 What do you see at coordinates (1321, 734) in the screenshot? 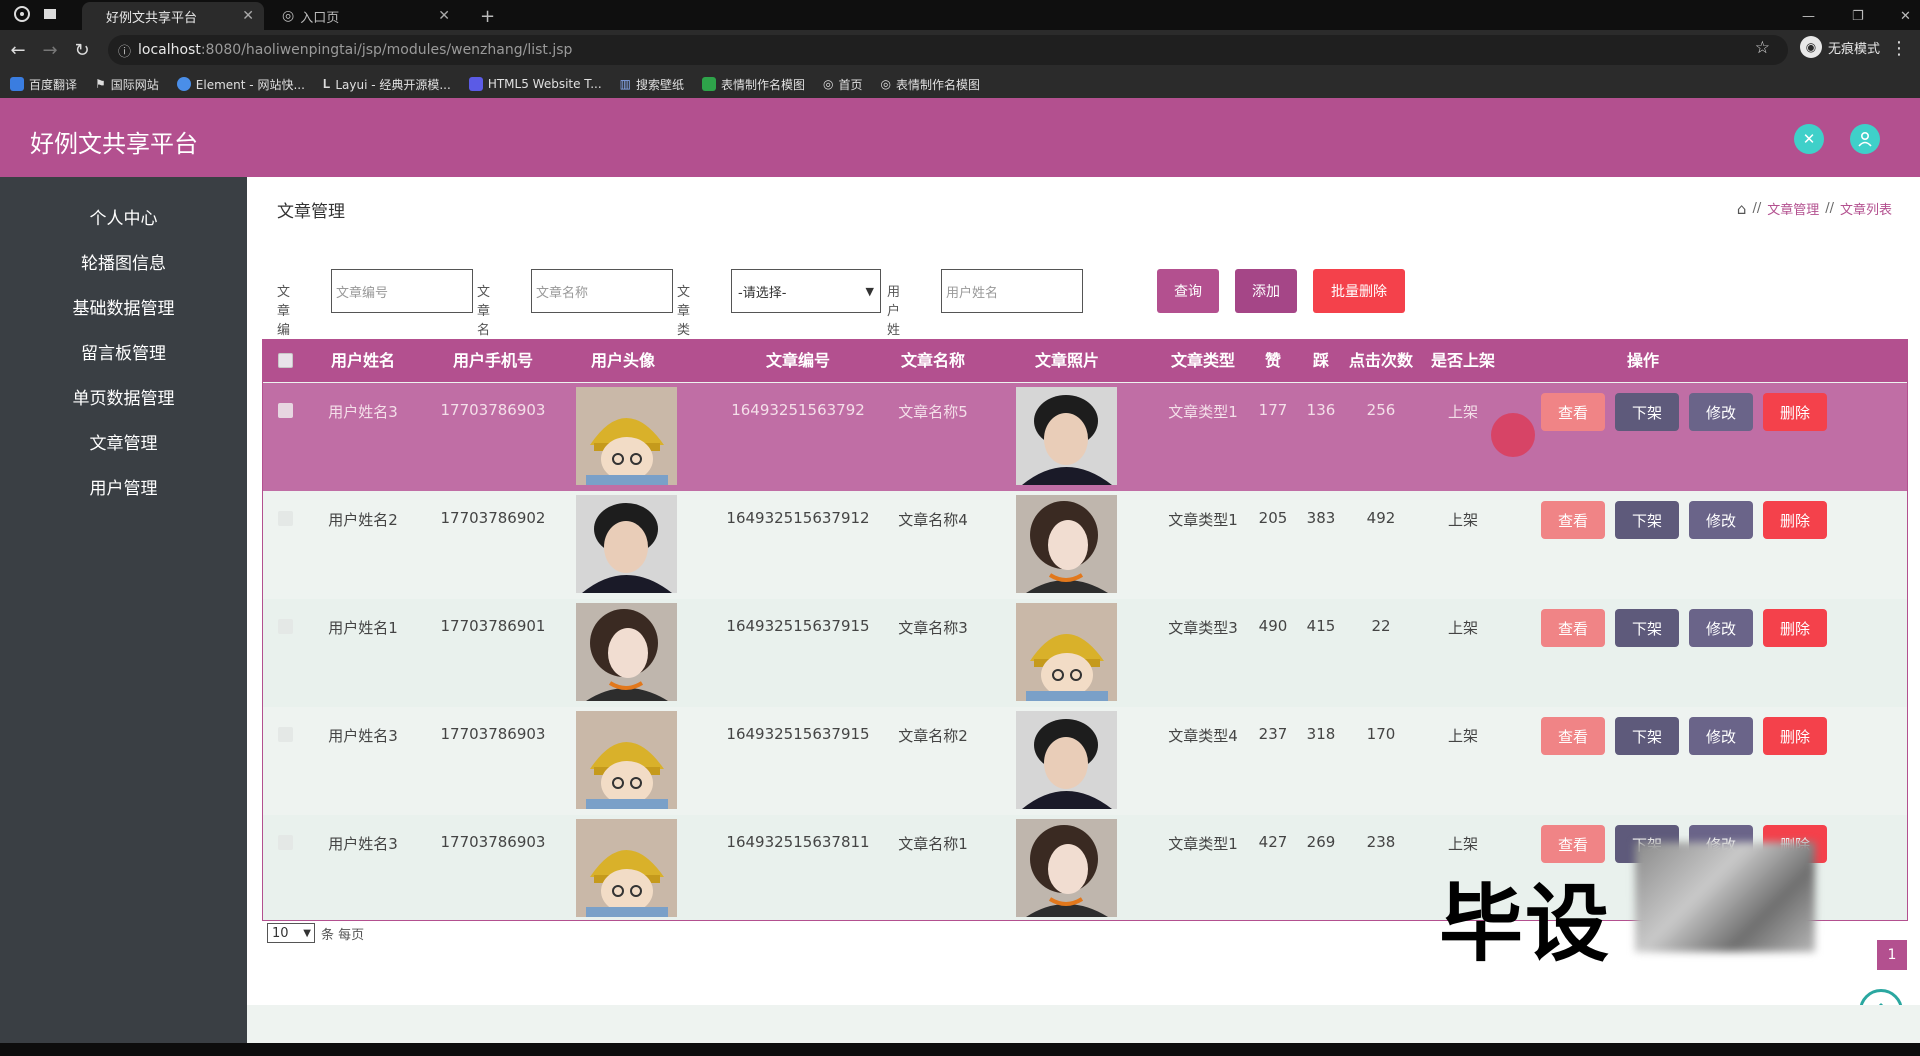
I see `cell-dislikes: 318` at bounding box center [1321, 734].